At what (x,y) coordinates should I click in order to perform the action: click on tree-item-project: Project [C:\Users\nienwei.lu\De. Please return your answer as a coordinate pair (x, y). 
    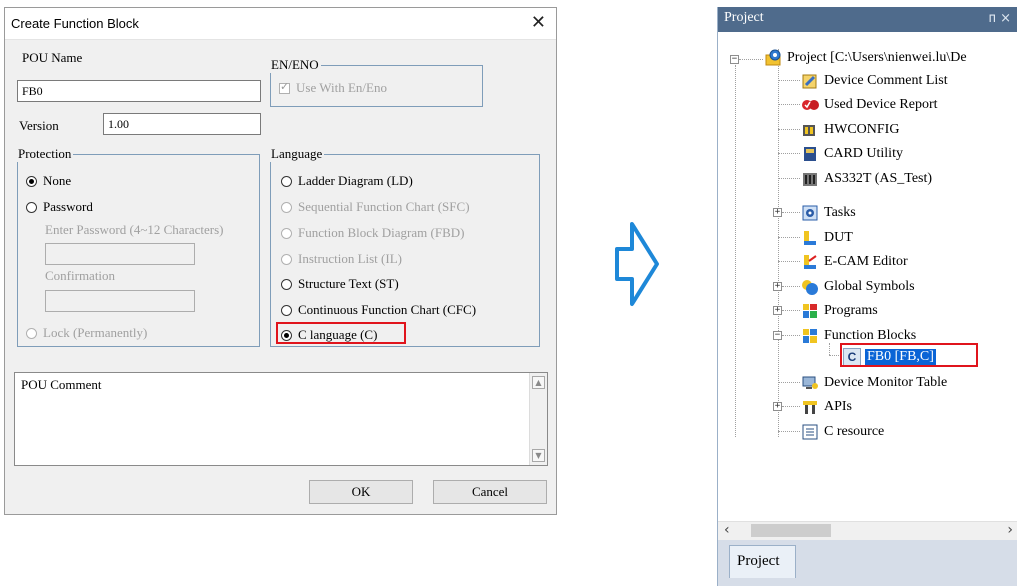
    Looking at the image, I should click on (865, 58).